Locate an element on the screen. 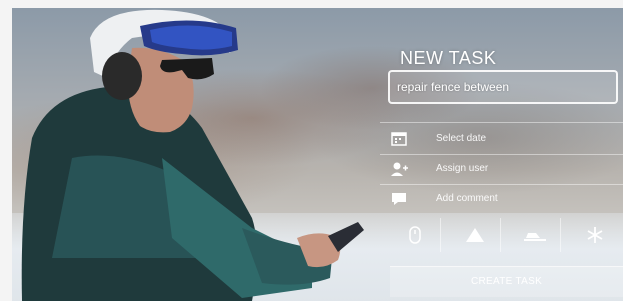  assign-user-icon is located at coordinates (399, 169).